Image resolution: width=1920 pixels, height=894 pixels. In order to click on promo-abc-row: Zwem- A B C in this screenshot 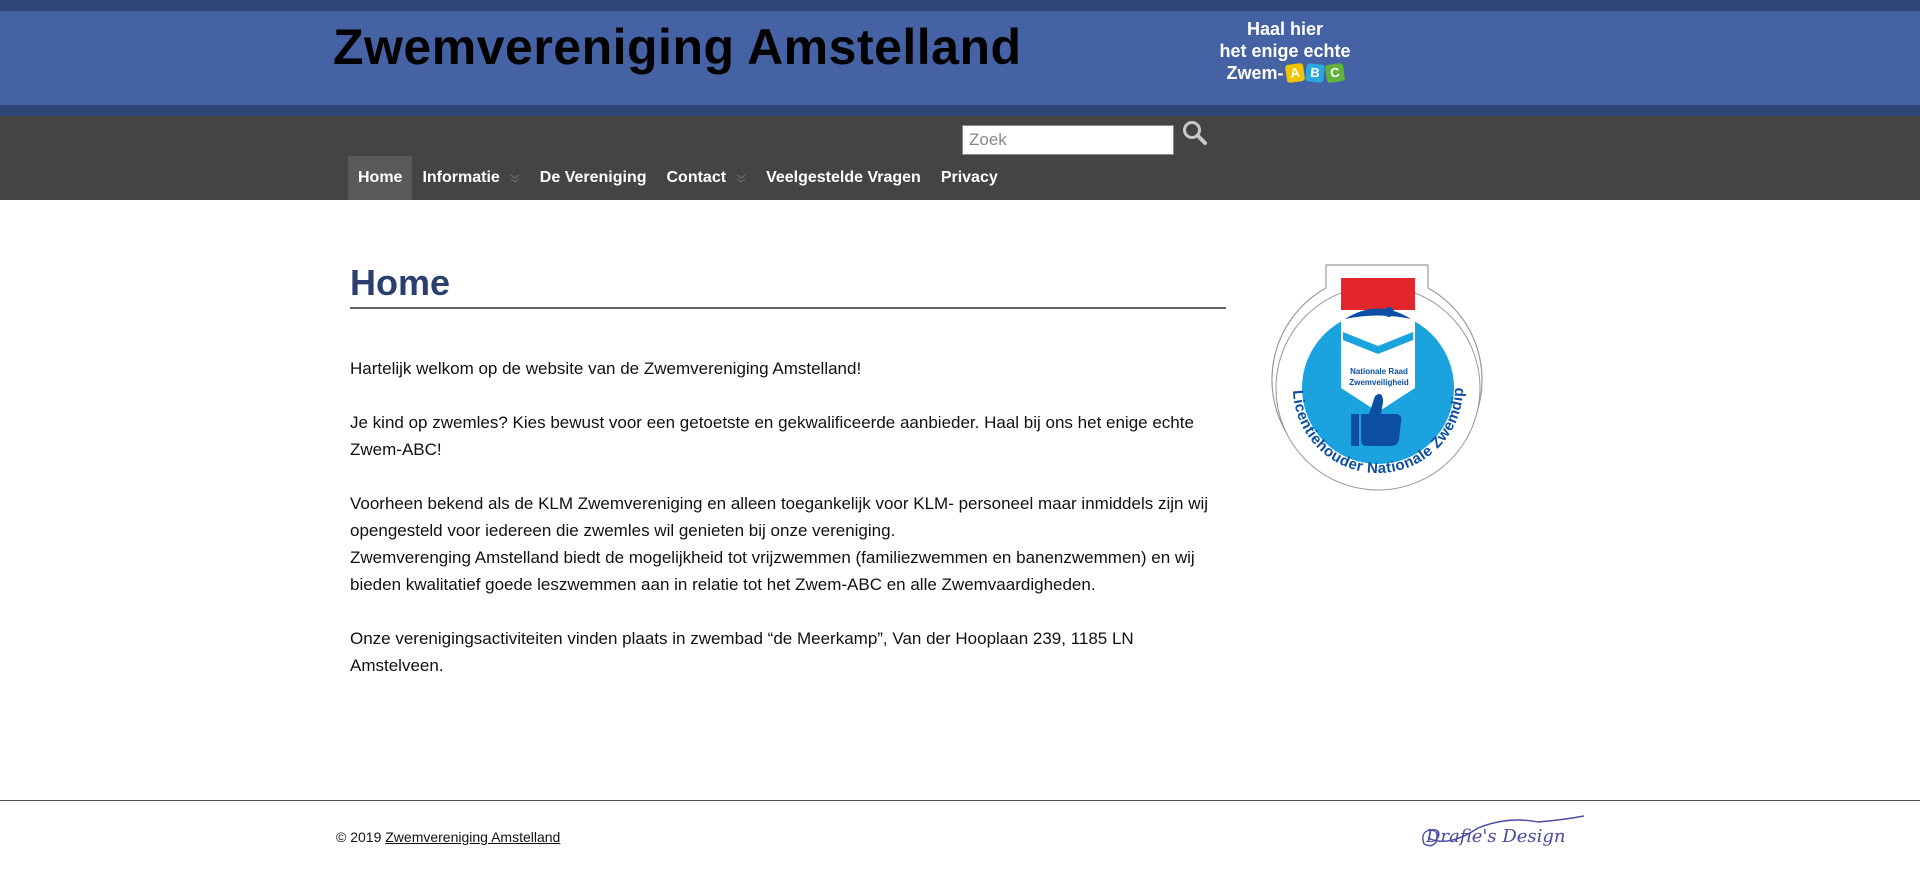, I will do `click(1285, 73)`.